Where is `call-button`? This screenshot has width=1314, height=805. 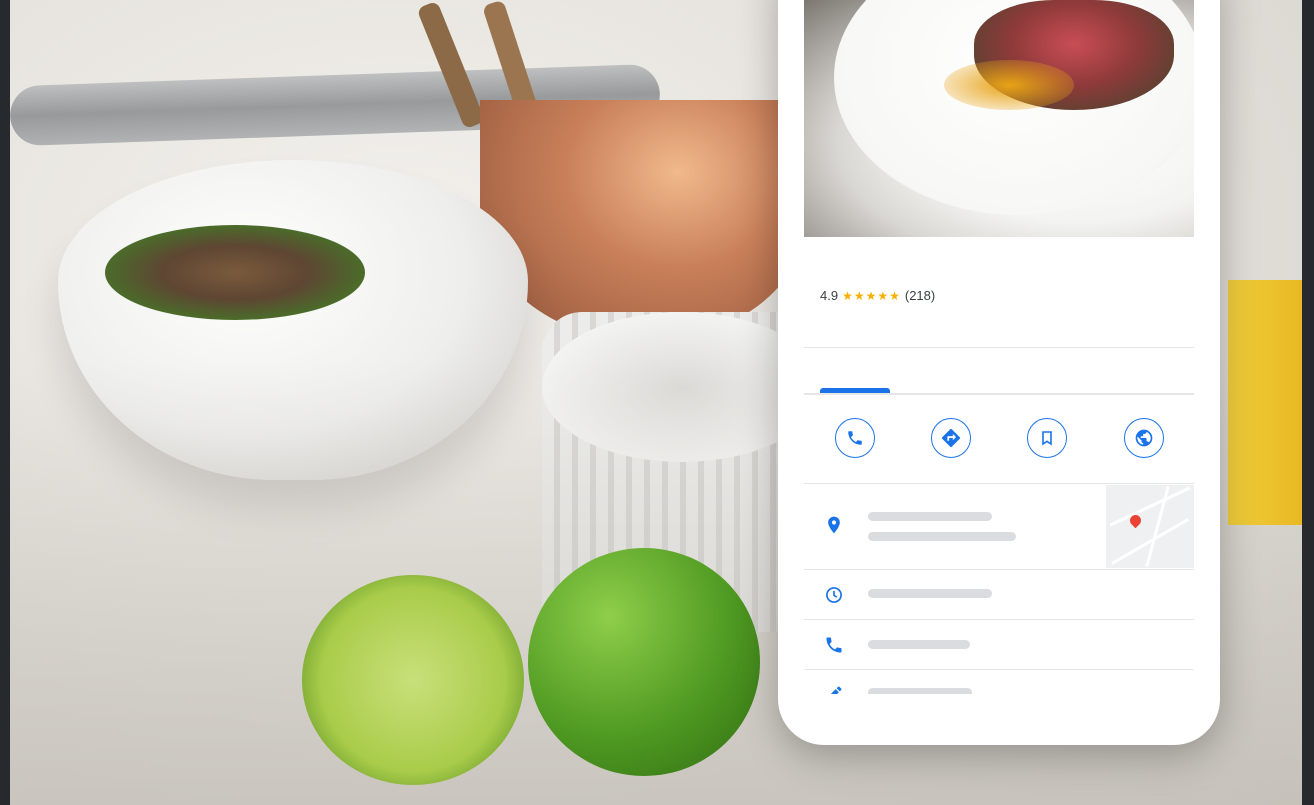 call-button is located at coordinates (855, 438).